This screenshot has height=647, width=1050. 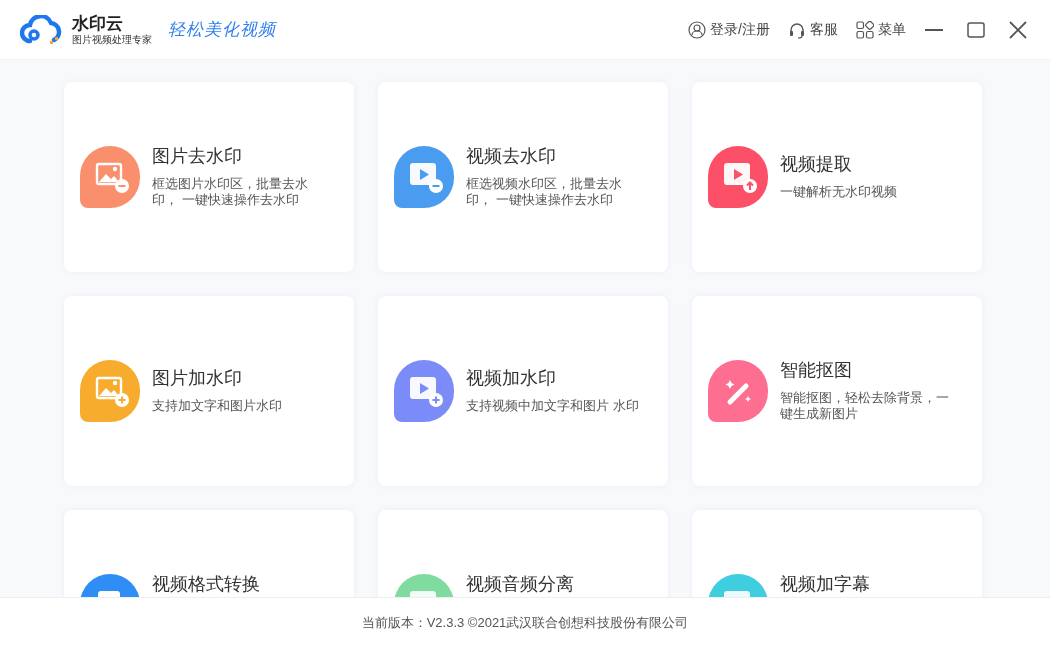 What do you see at coordinates (837, 553) in the screenshot?
I see `tool-card: 视频加字幕` at bounding box center [837, 553].